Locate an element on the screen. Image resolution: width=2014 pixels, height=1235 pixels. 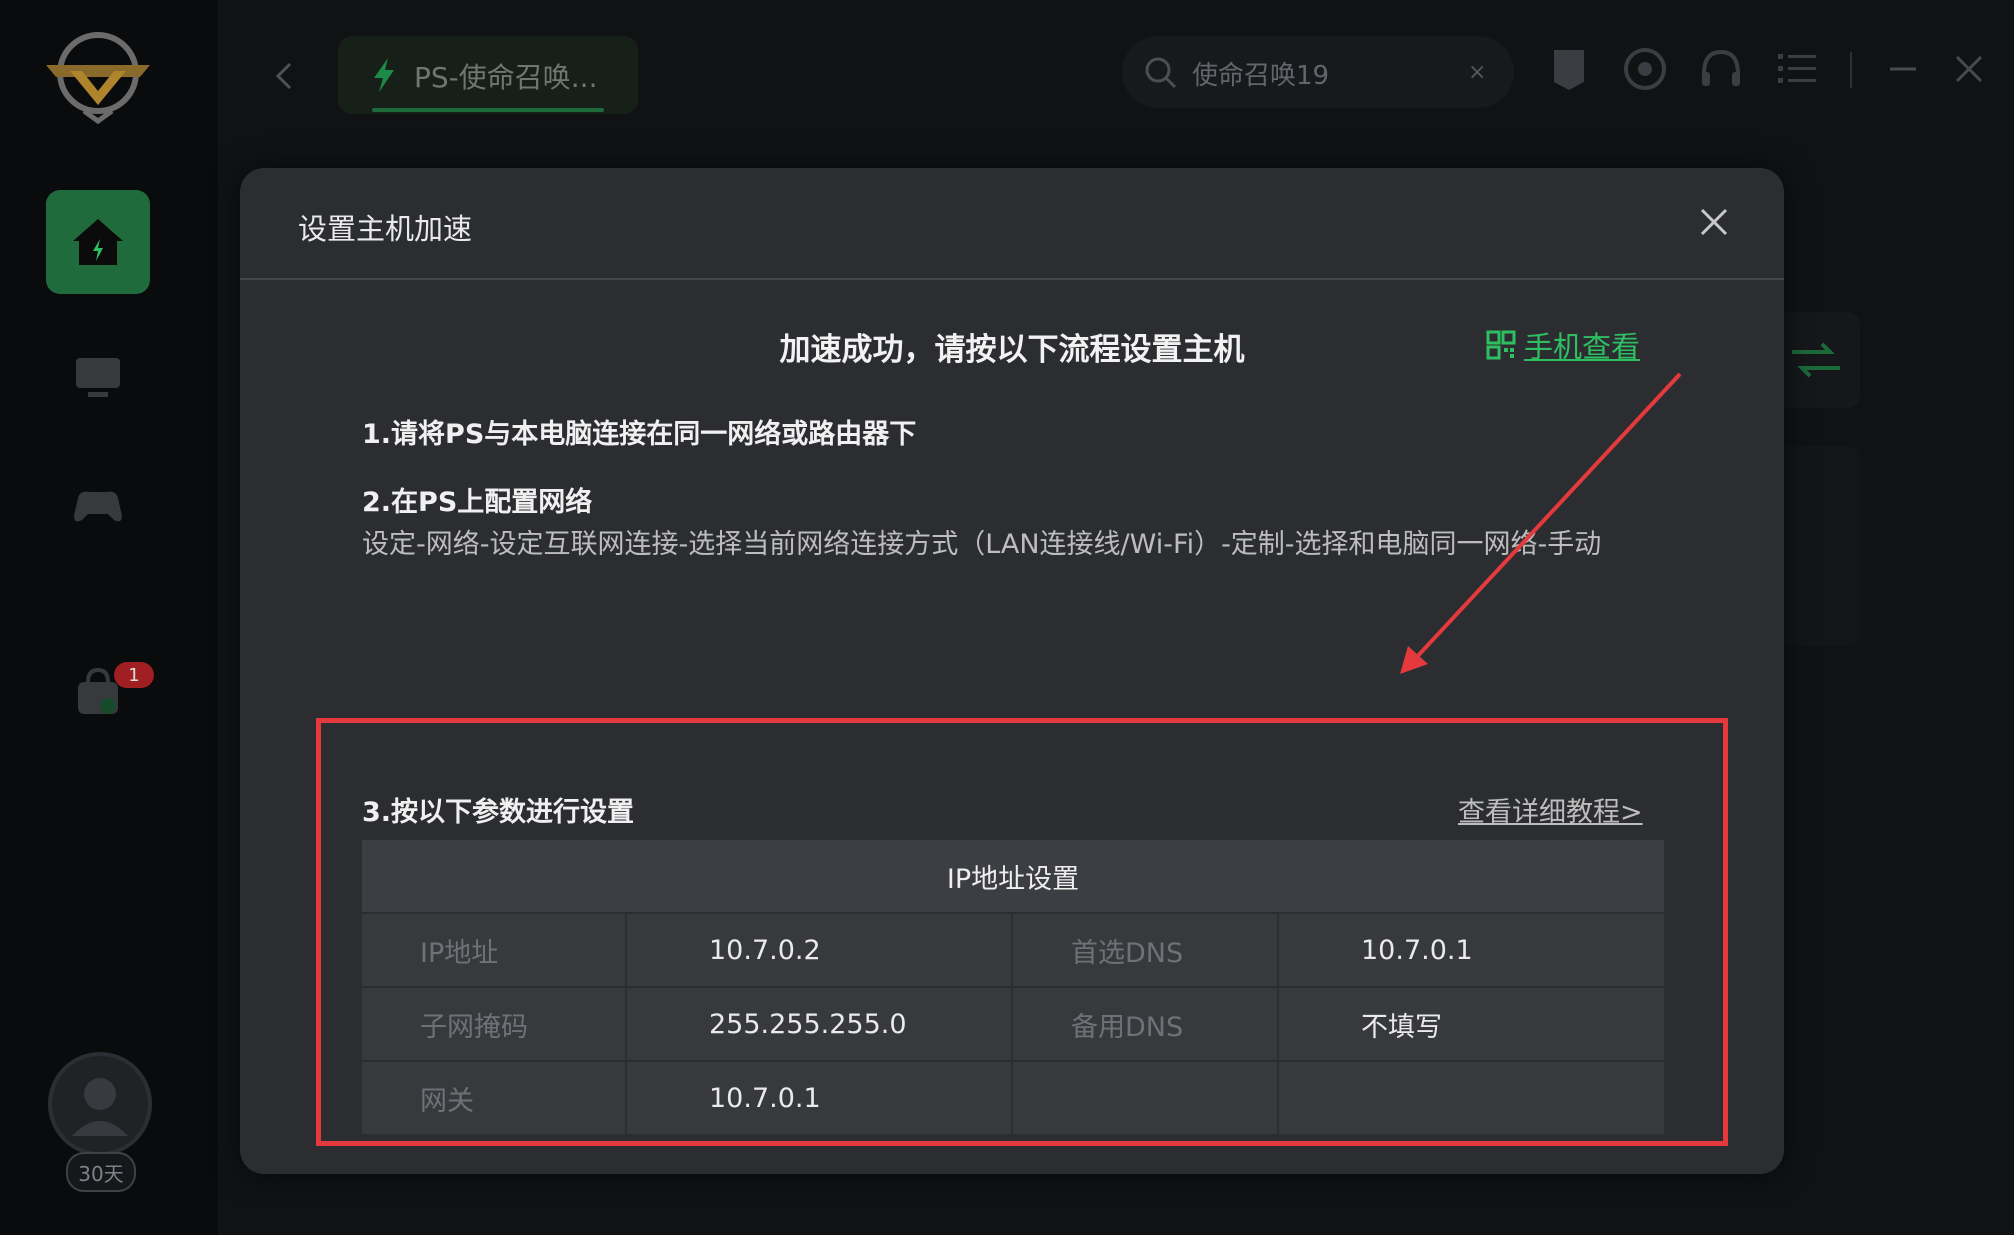
sidebar: 1 30天 is located at coordinates (109, 617).